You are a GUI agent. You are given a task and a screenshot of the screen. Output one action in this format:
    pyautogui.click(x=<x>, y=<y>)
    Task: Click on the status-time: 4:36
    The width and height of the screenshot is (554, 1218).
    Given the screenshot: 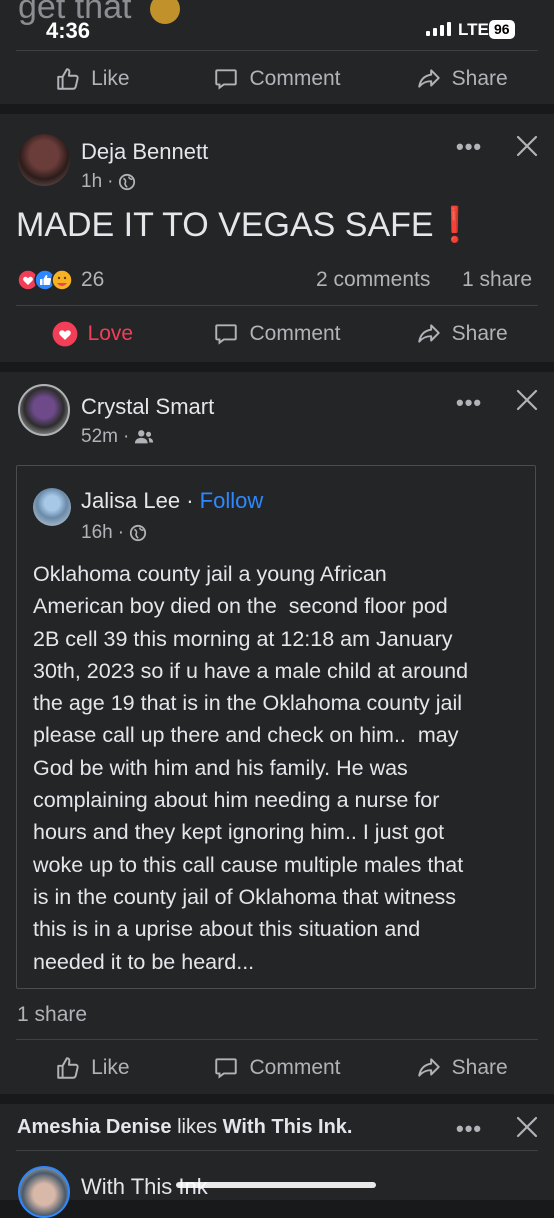 What is the action you would take?
    pyautogui.click(x=68, y=30)
    